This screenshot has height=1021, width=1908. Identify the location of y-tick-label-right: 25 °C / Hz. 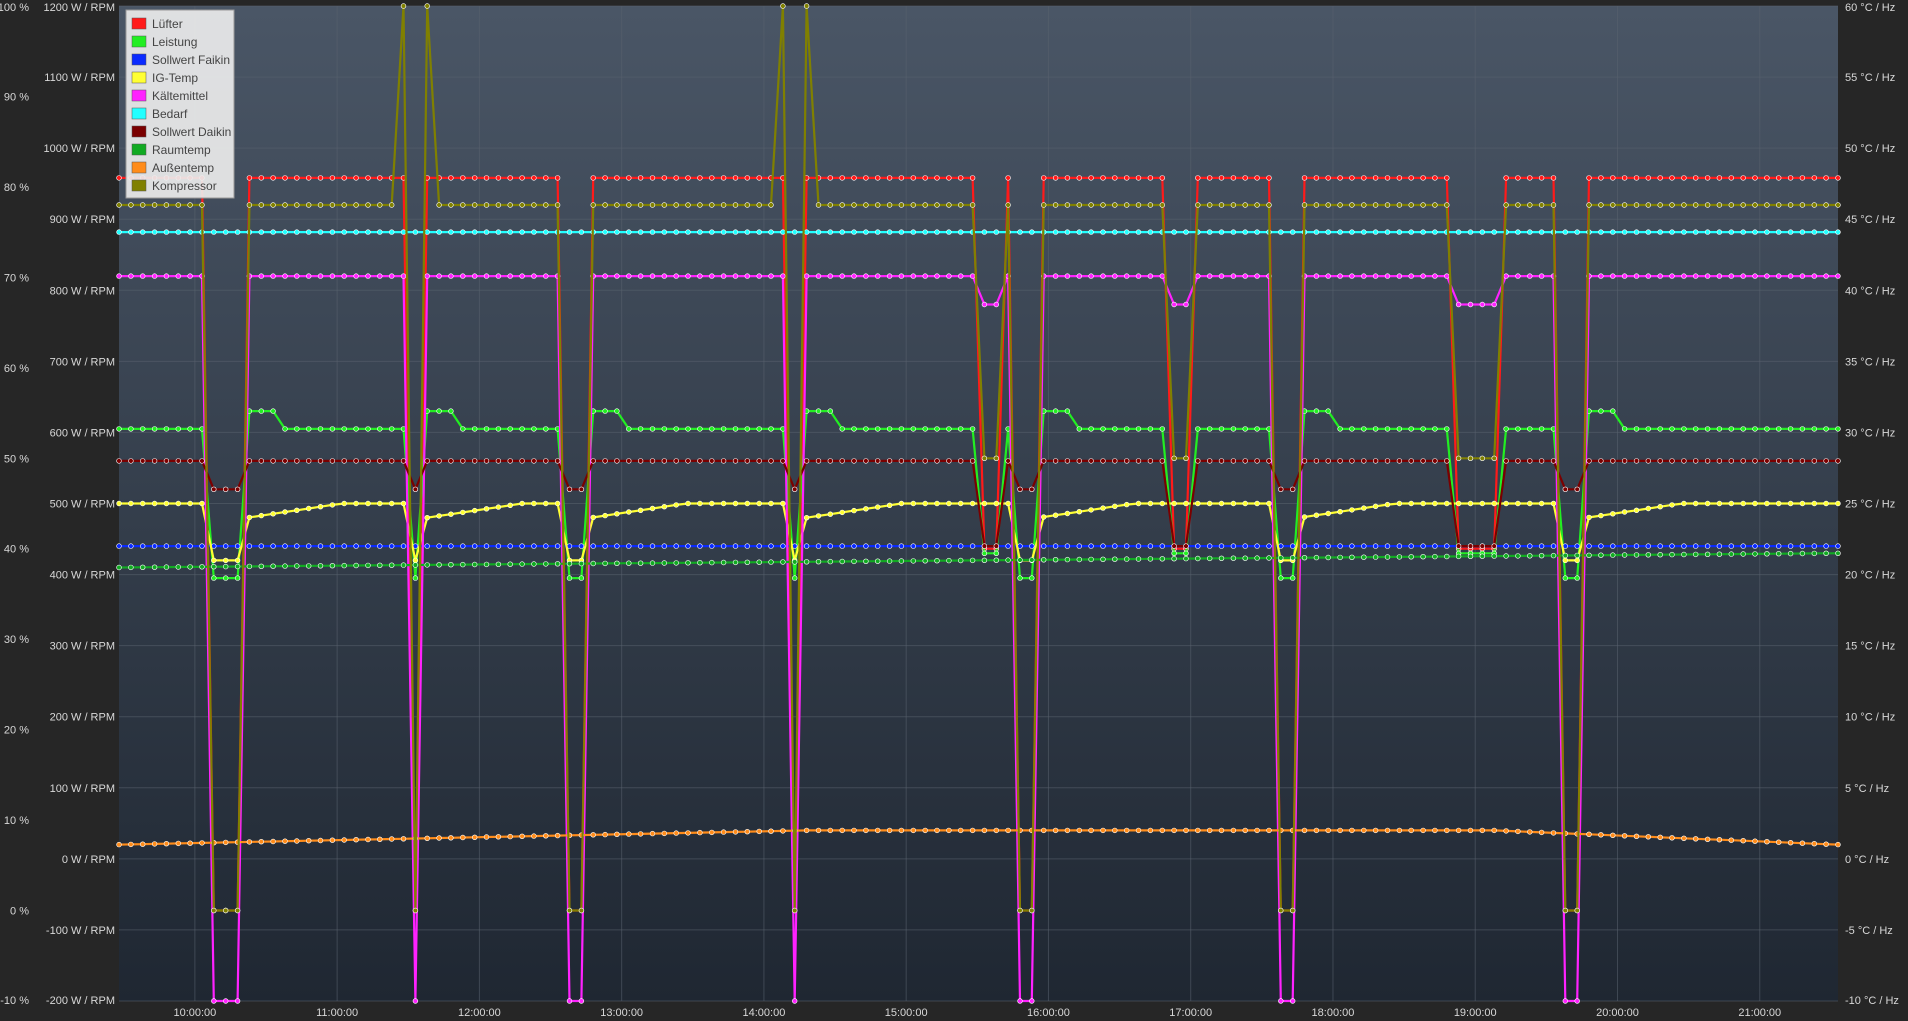
(1870, 505).